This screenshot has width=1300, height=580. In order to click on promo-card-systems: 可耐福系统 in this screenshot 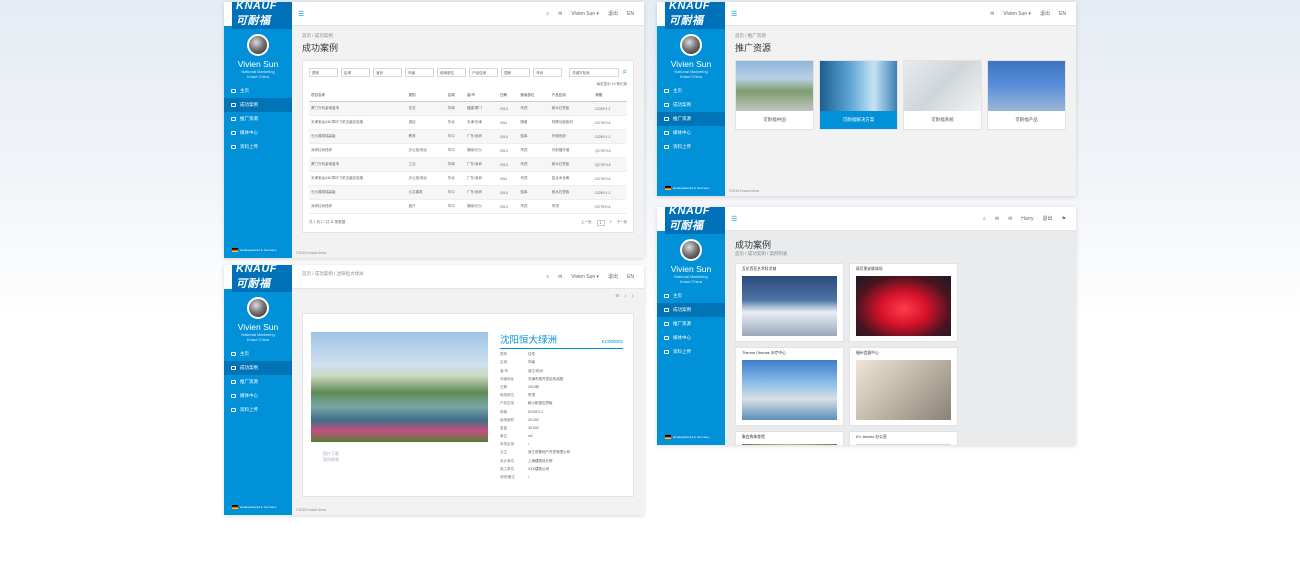, I will do `click(942, 95)`.